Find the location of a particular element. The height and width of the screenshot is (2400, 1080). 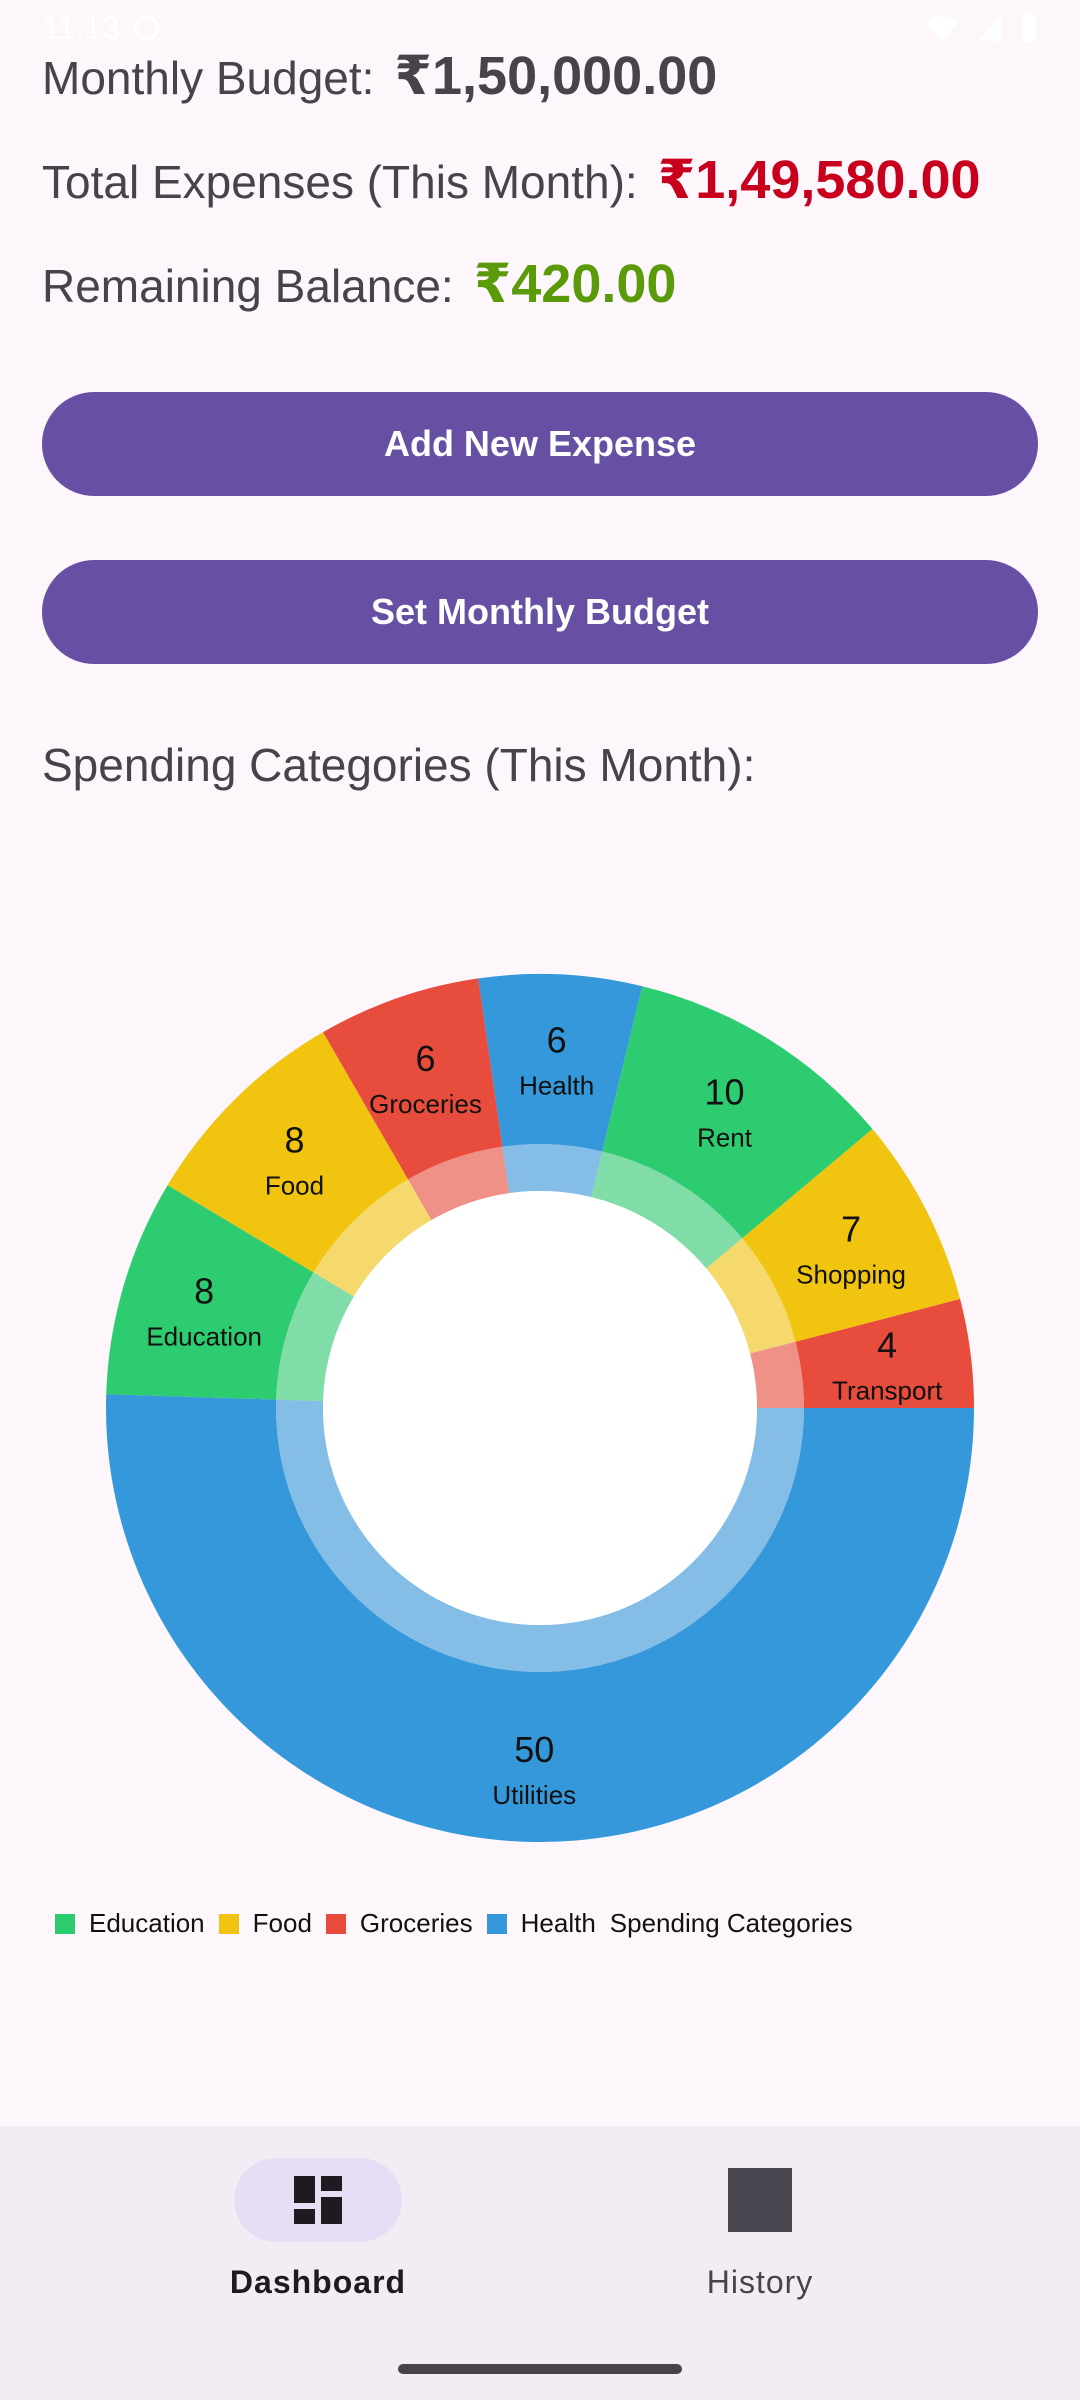

slice-value-utilities: 50 is located at coordinates (534, 1749).